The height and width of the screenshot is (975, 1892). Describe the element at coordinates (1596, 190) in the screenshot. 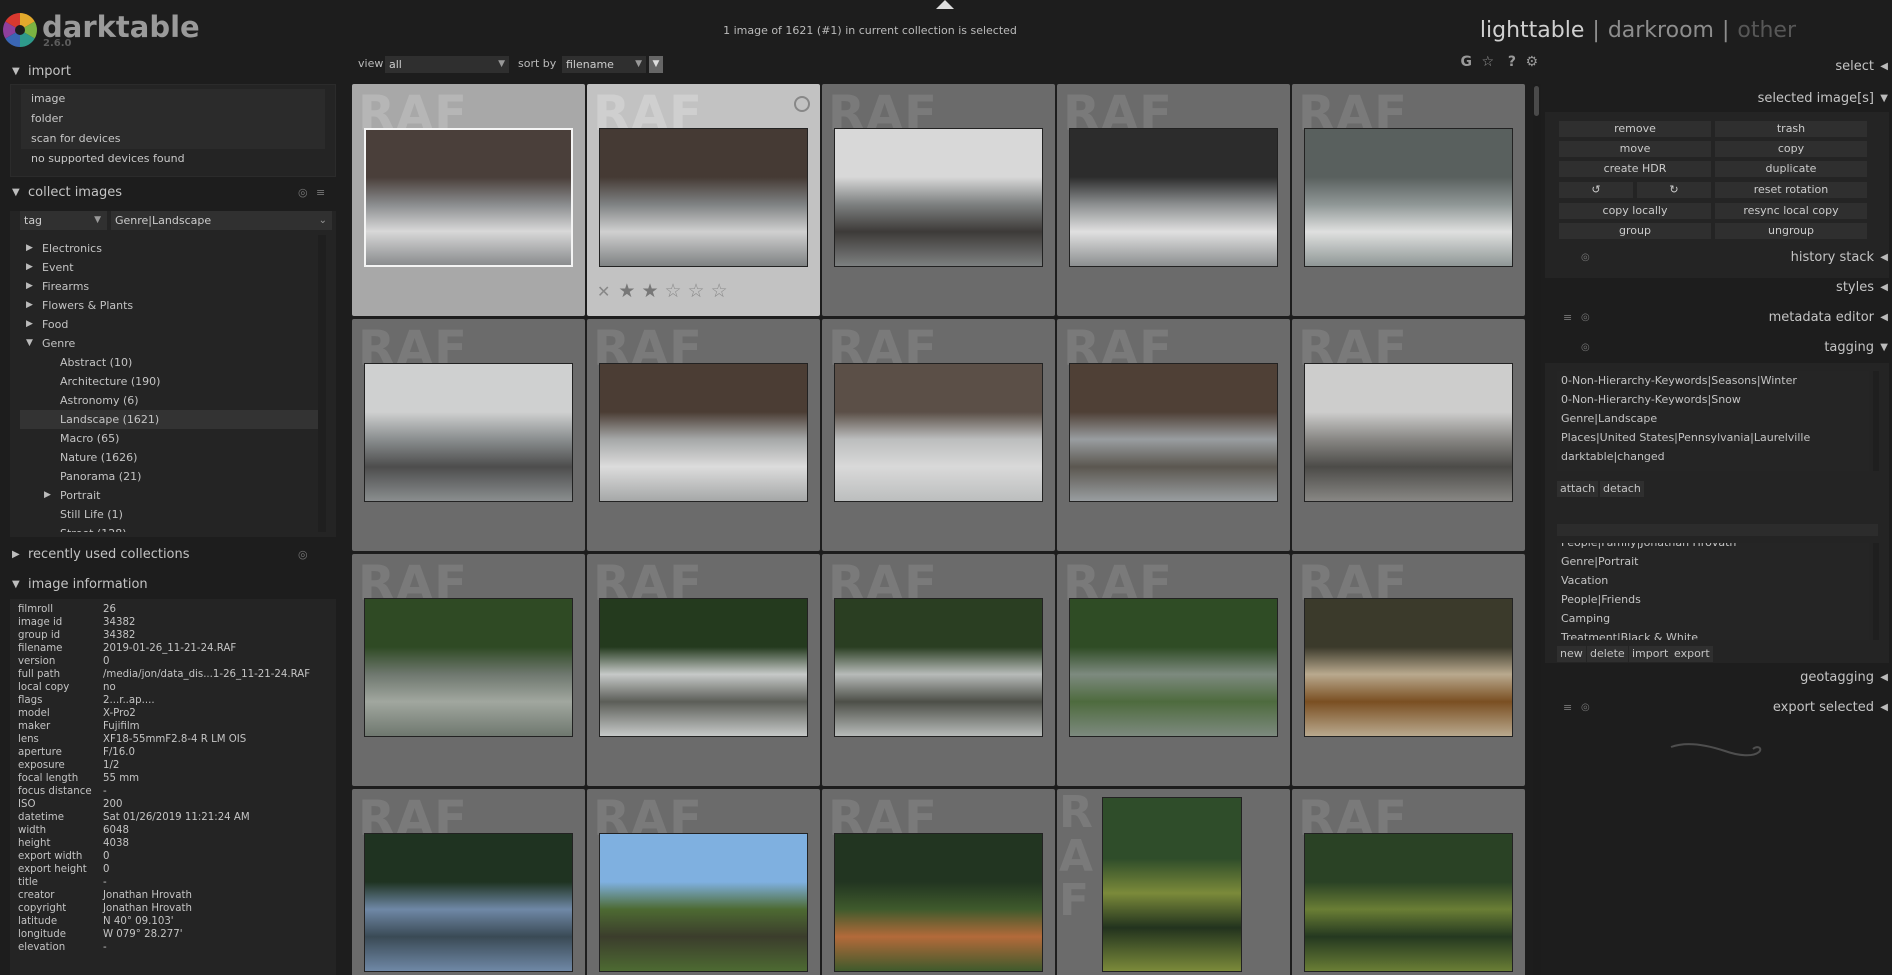

I see `rotate-ccw-button: ↺` at that location.